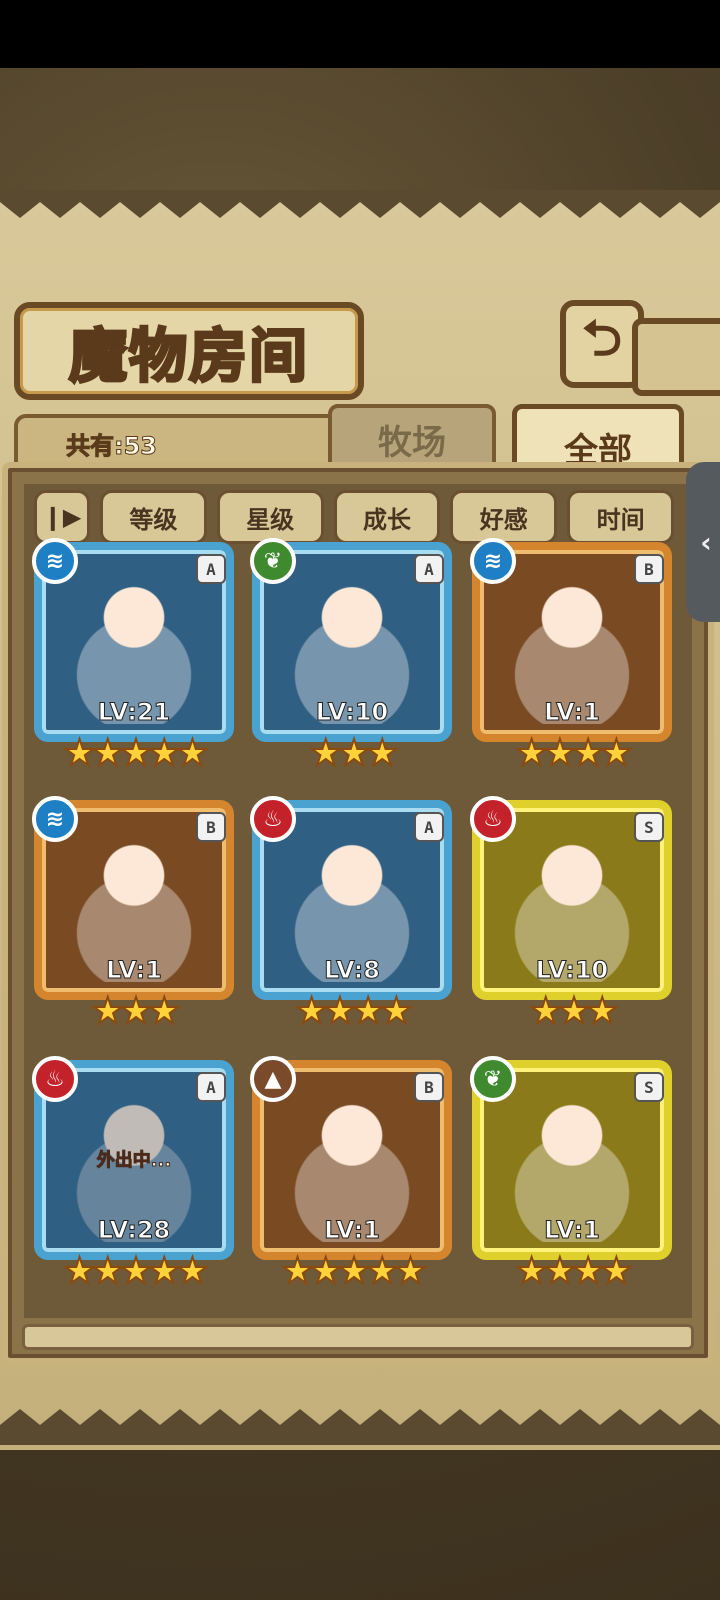  What do you see at coordinates (602, 337) in the screenshot?
I see `return-arrow-icon: ⮌` at bounding box center [602, 337].